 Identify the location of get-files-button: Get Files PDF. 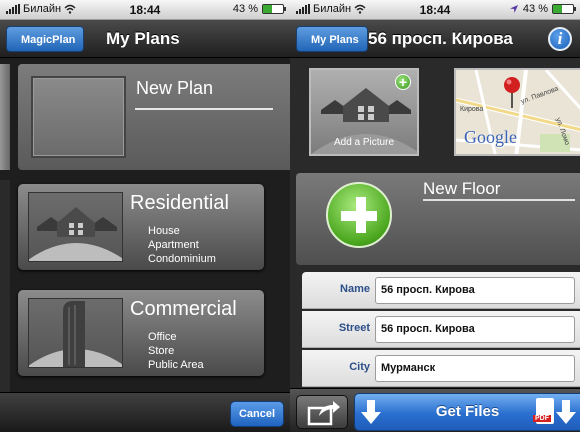
(467, 412).